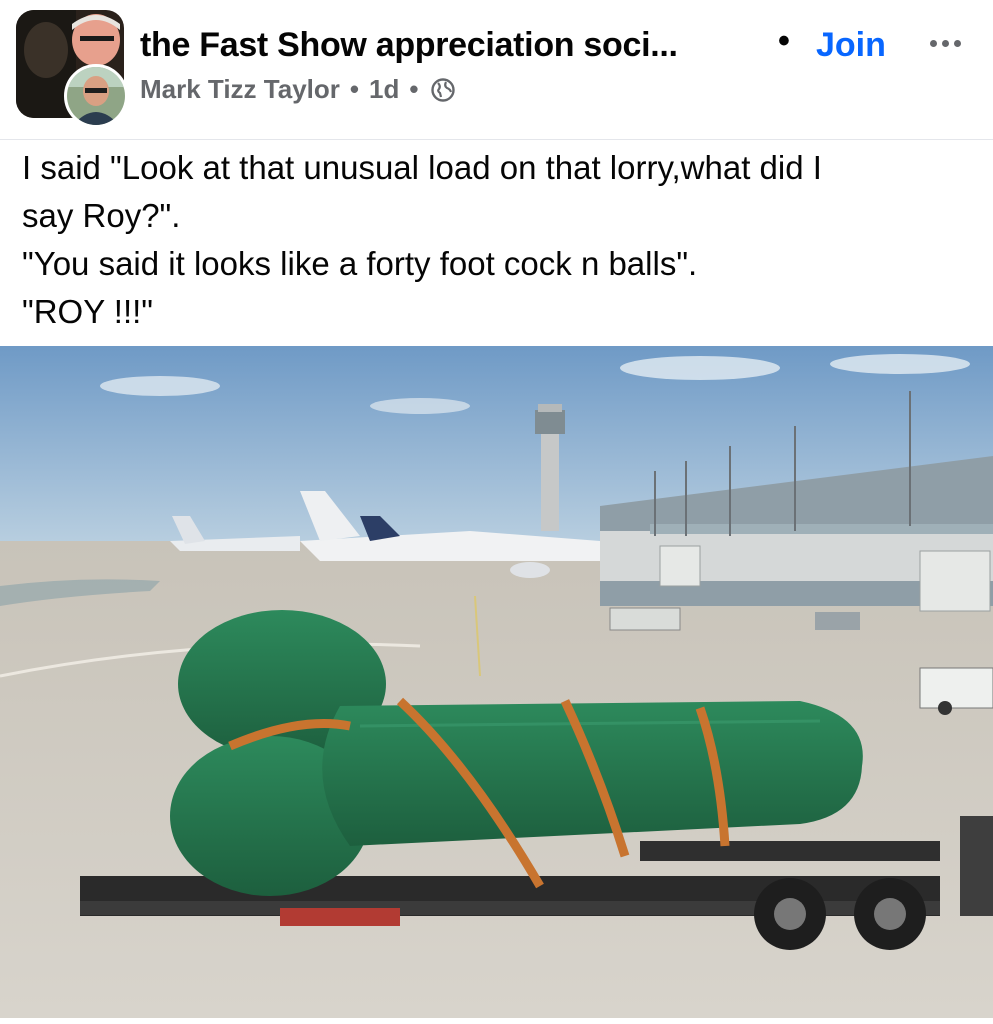 This screenshot has width=993, height=1024. Describe the element at coordinates (496, 139) in the screenshot. I see `header-divider` at that location.